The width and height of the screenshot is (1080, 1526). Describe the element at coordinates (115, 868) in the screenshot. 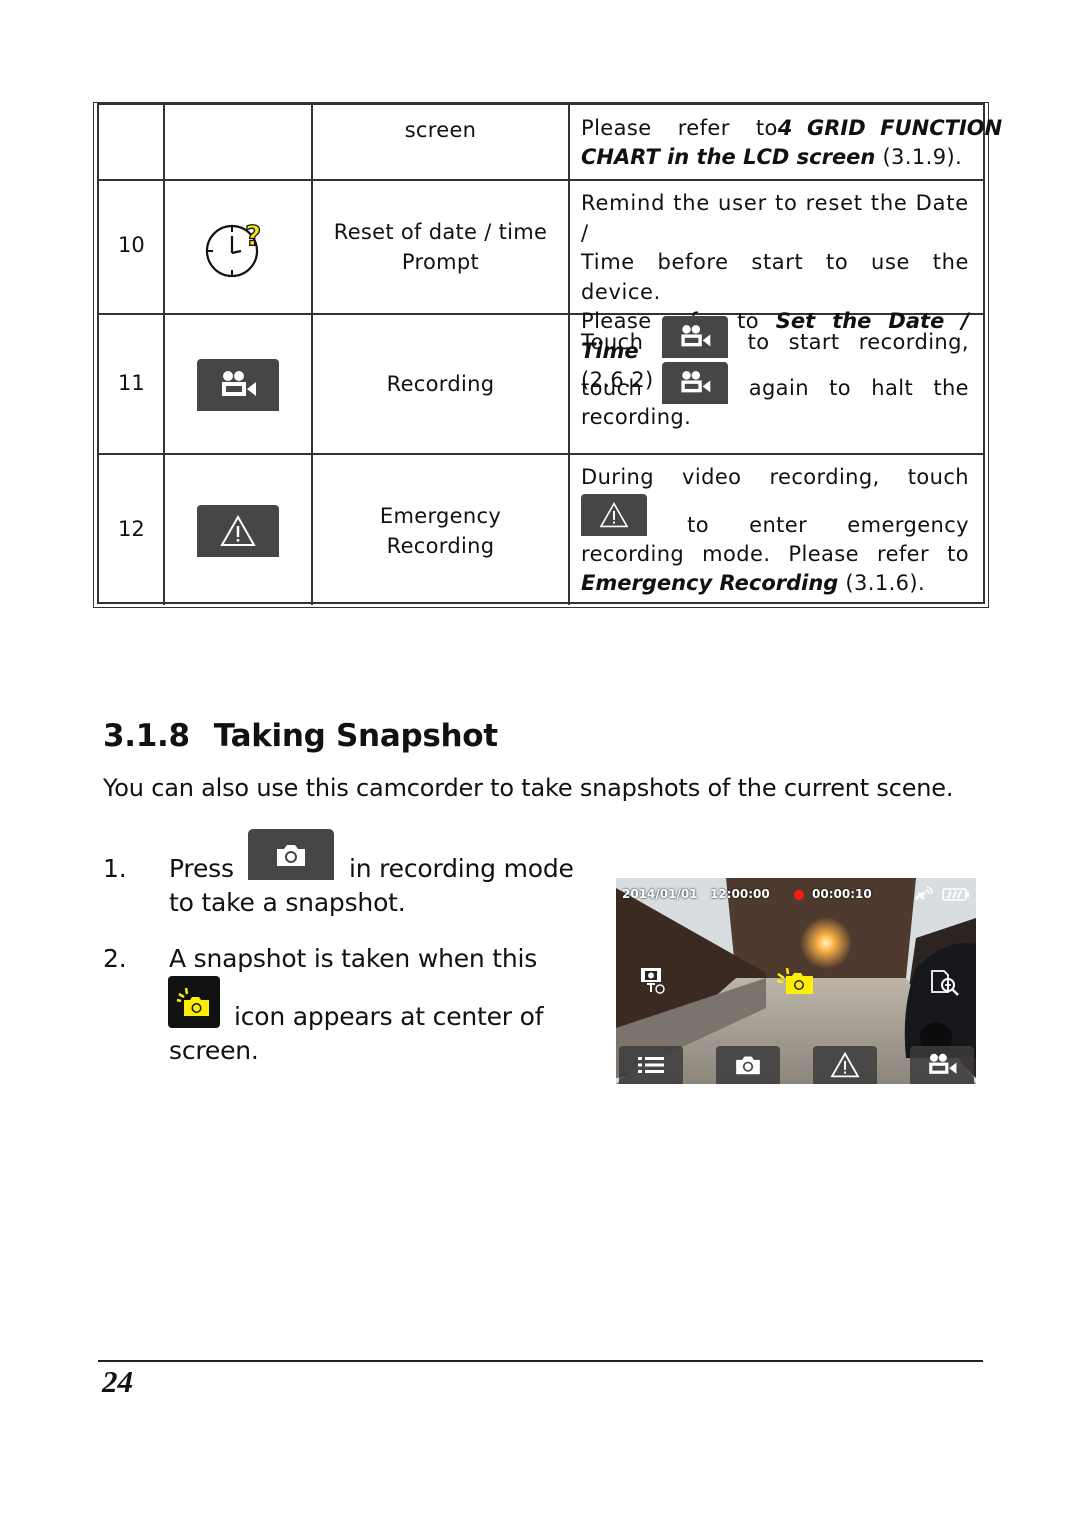

I see `step-number: 1.` at that location.